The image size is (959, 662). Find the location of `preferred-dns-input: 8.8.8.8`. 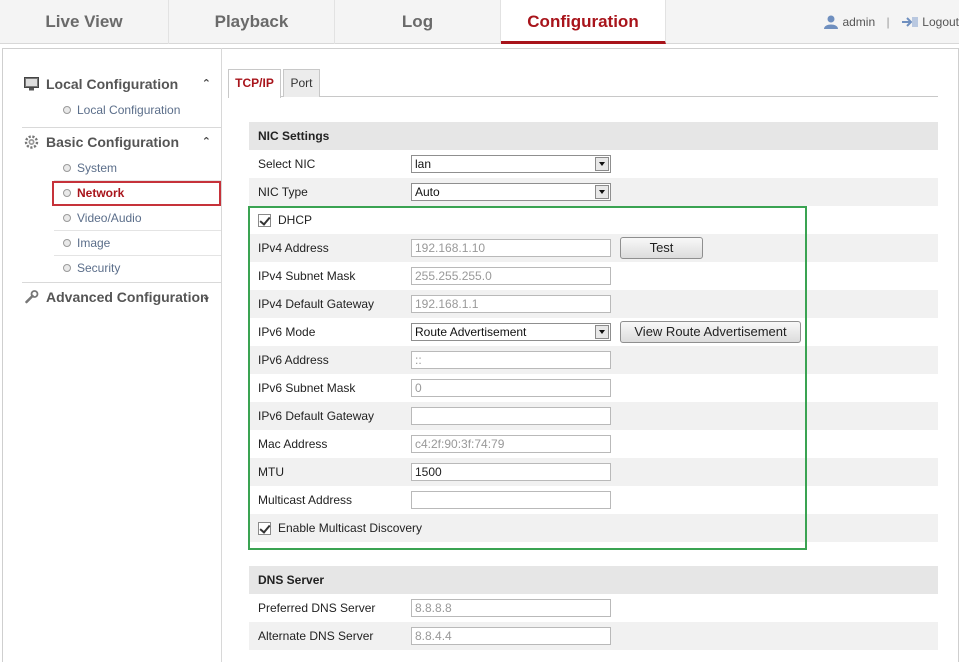

preferred-dns-input: 8.8.8.8 is located at coordinates (511, 608).